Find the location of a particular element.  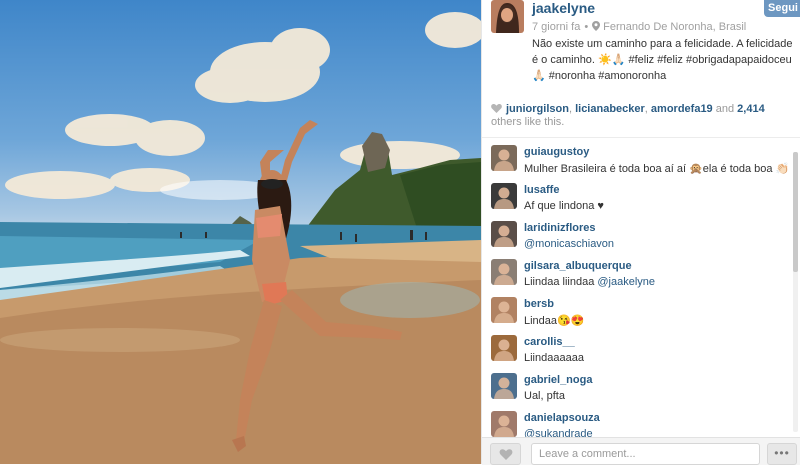

likes-suffix: others like this. is located at coordinates (528, 122).